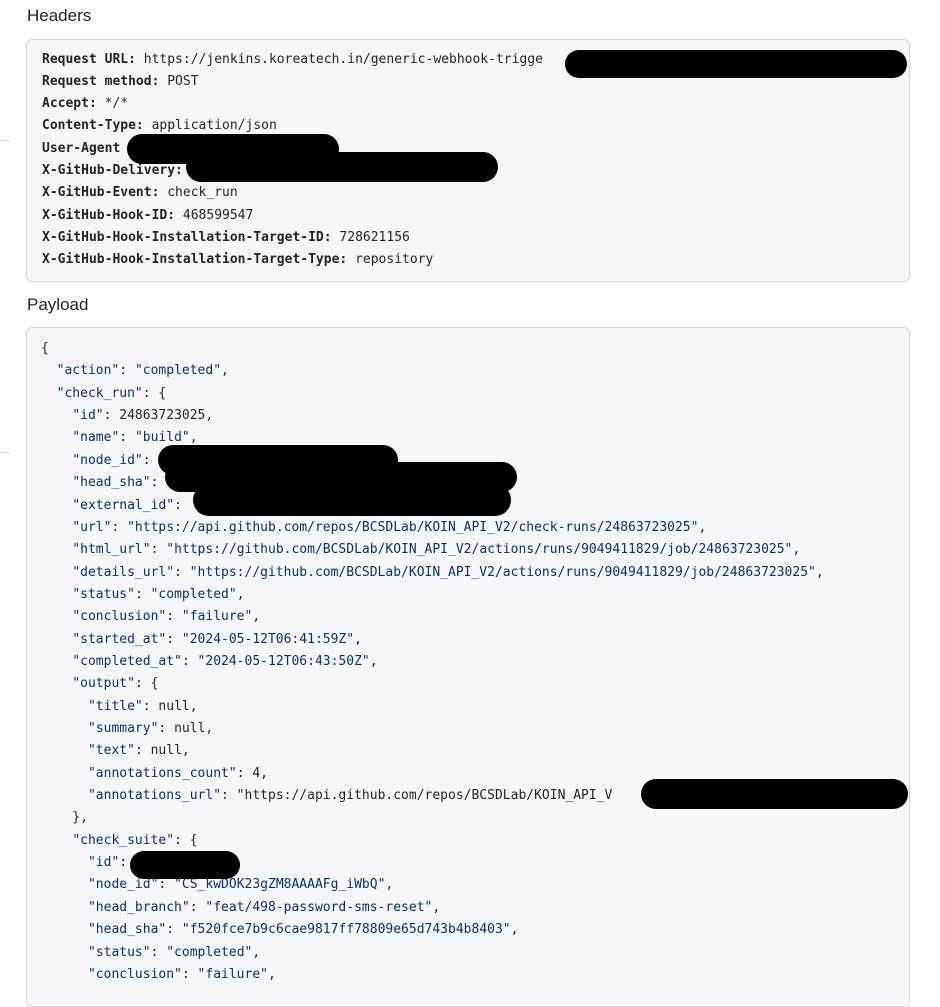  Describe the element at coordinates (58, 304) in the screenshot. I see `payload-title: Payload` at that location.